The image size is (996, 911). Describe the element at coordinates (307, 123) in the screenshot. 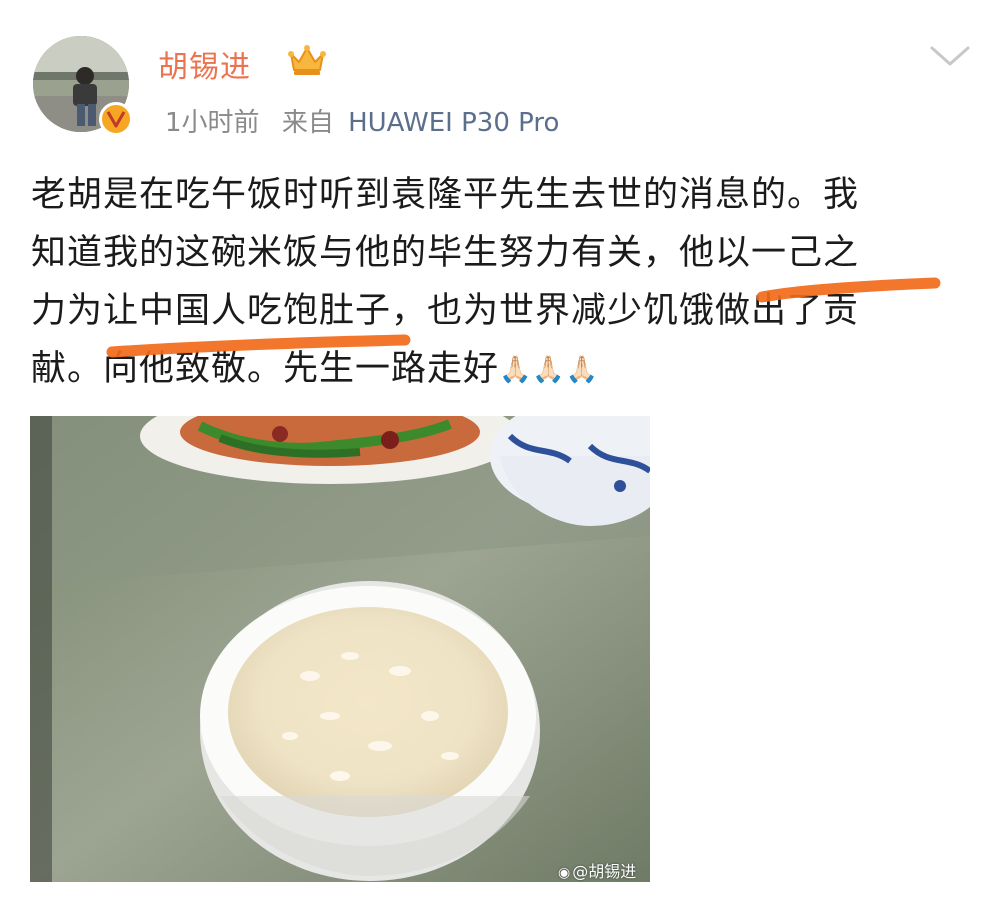

I see `source-prefix: 来自` at that location.